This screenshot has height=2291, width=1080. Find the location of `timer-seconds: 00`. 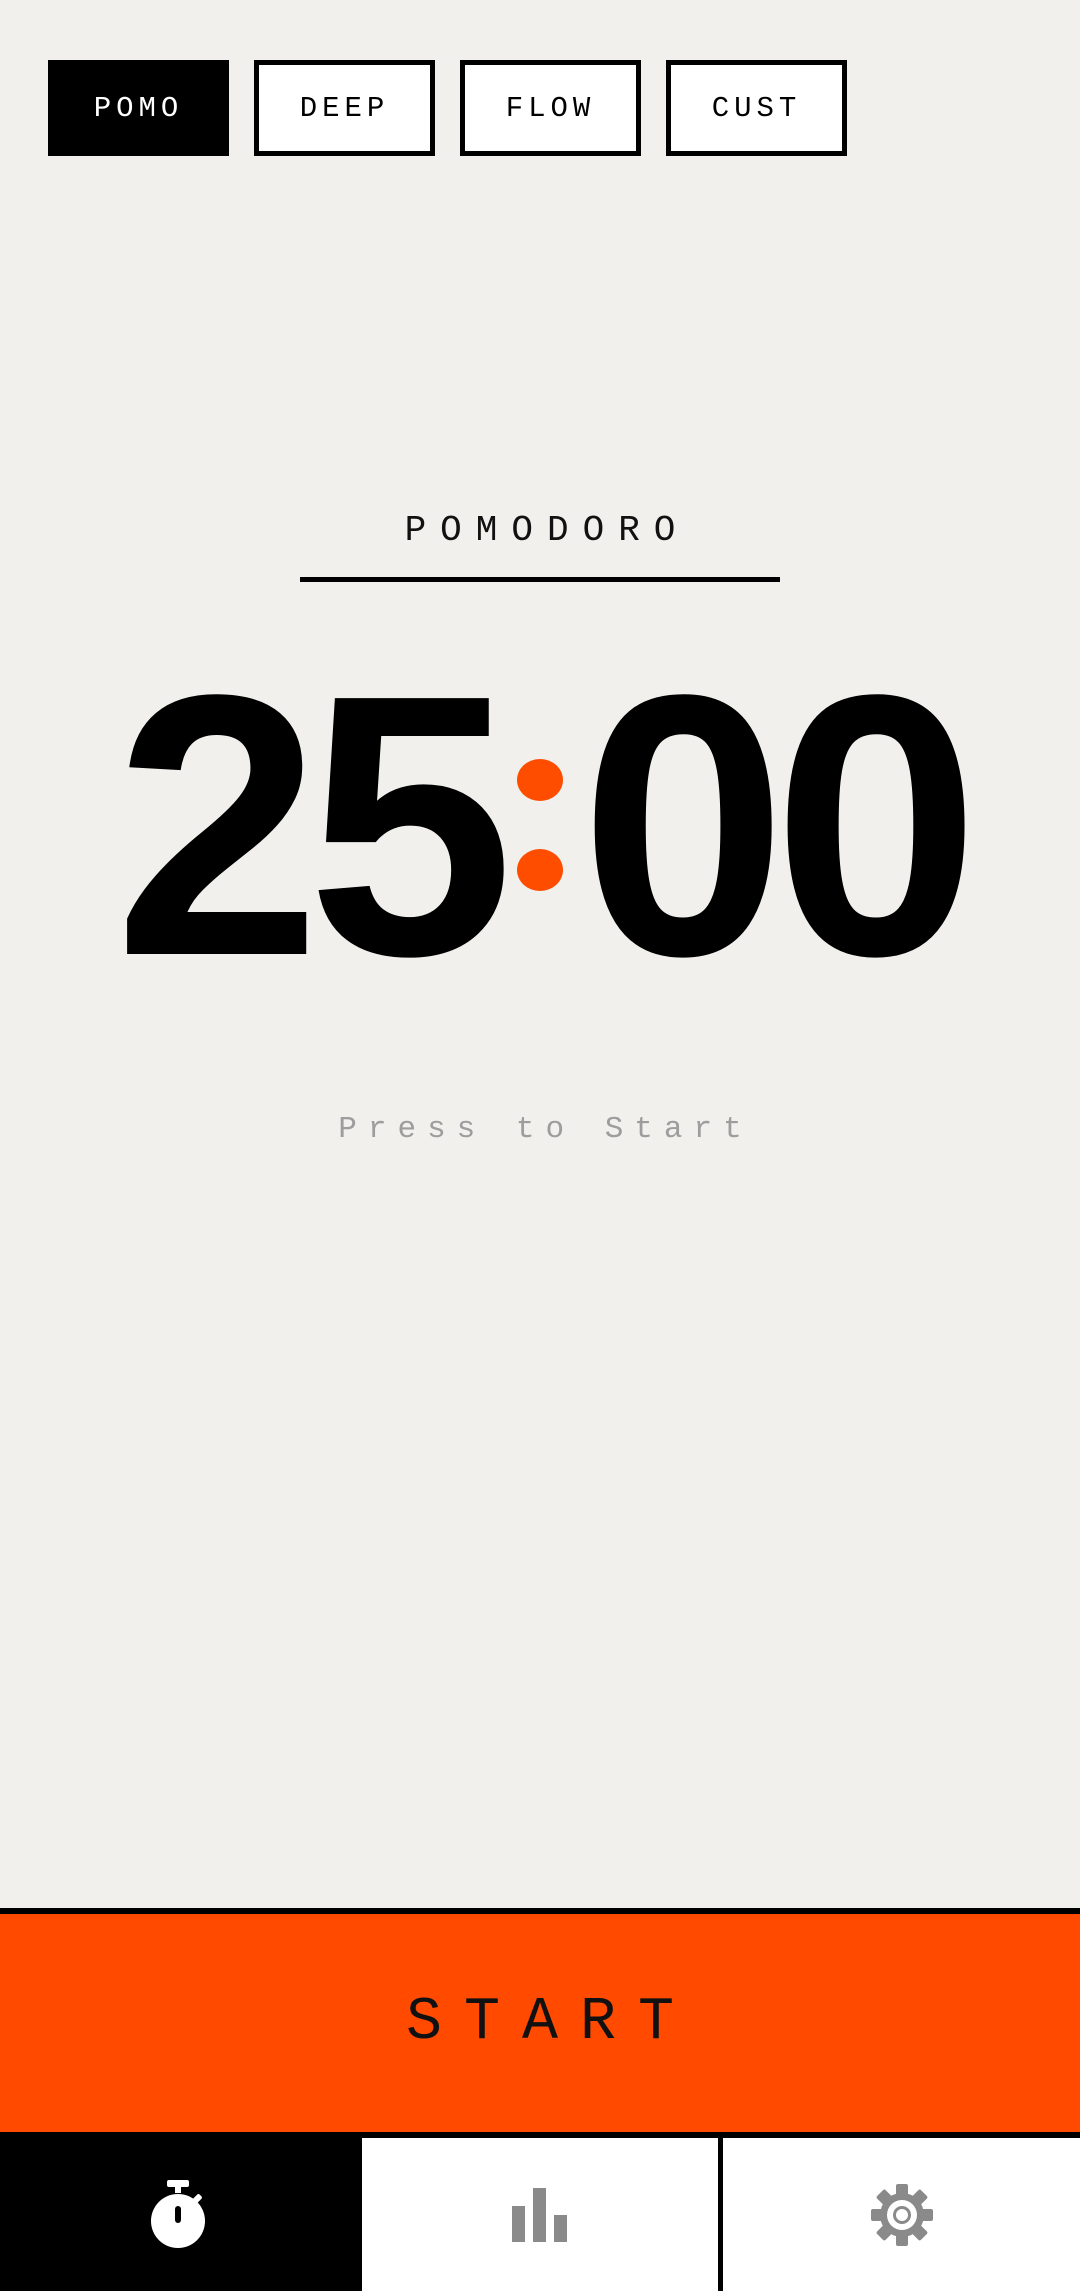

timer-seconds: 00 is located at coordinates (780, 825).